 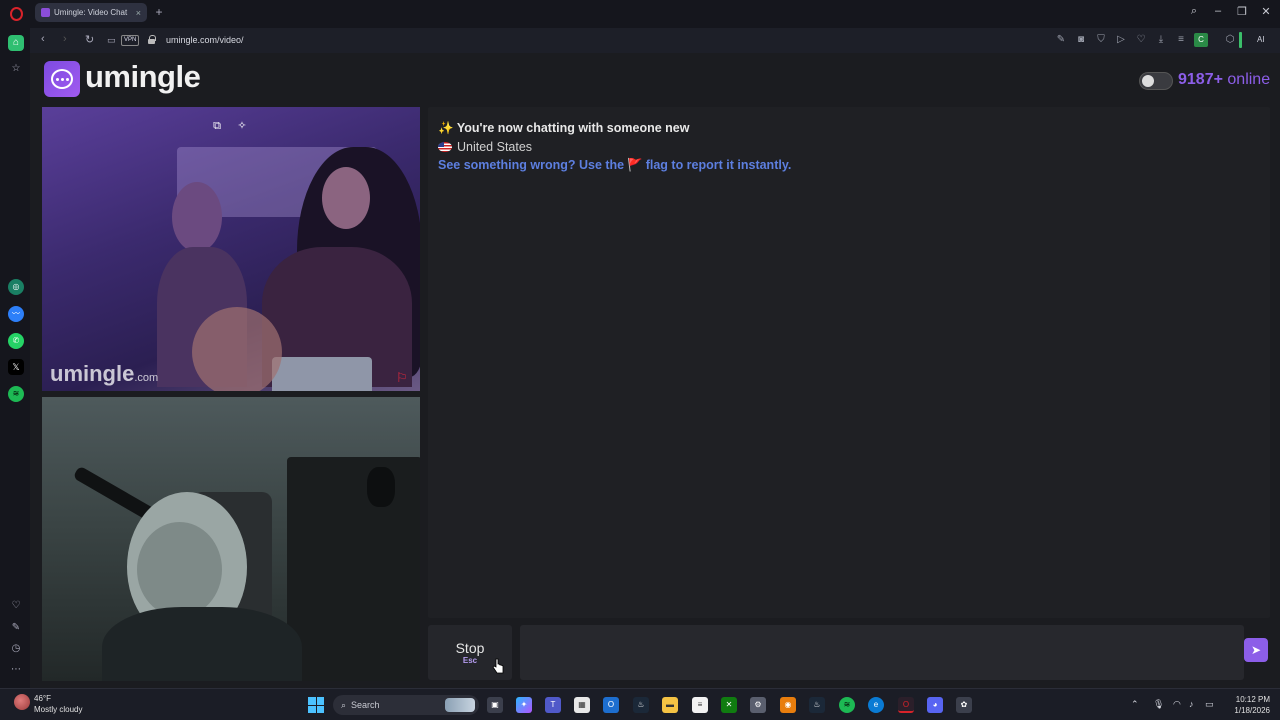 I want to click on umingle-watermark: umingle.com, so click(x=104, y=374).